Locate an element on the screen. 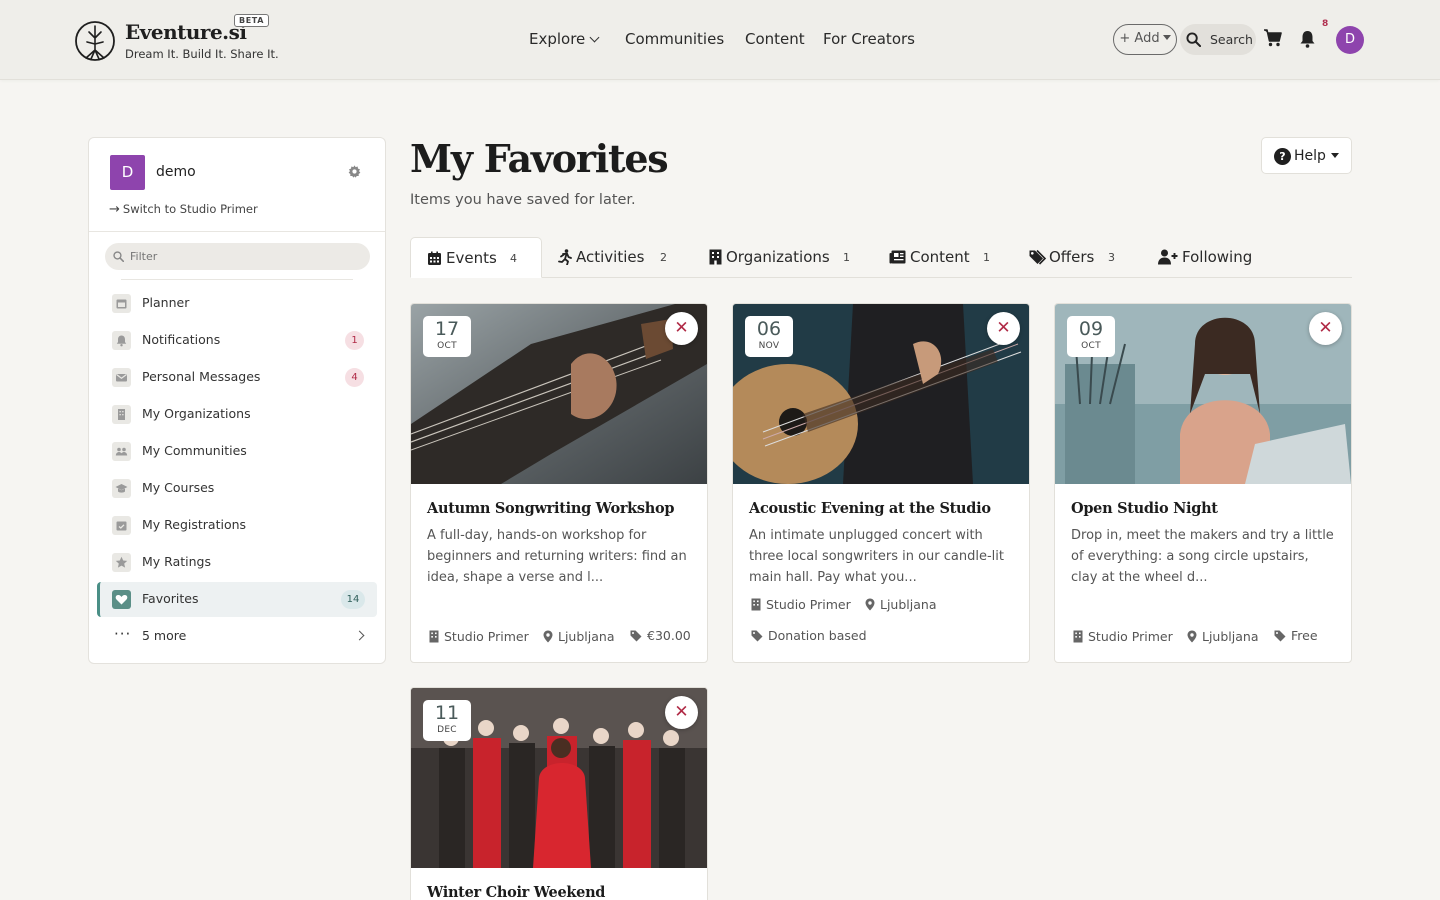 The image size is (1440, 900). nav-communities: Communities is located at coordinates (674, 39).